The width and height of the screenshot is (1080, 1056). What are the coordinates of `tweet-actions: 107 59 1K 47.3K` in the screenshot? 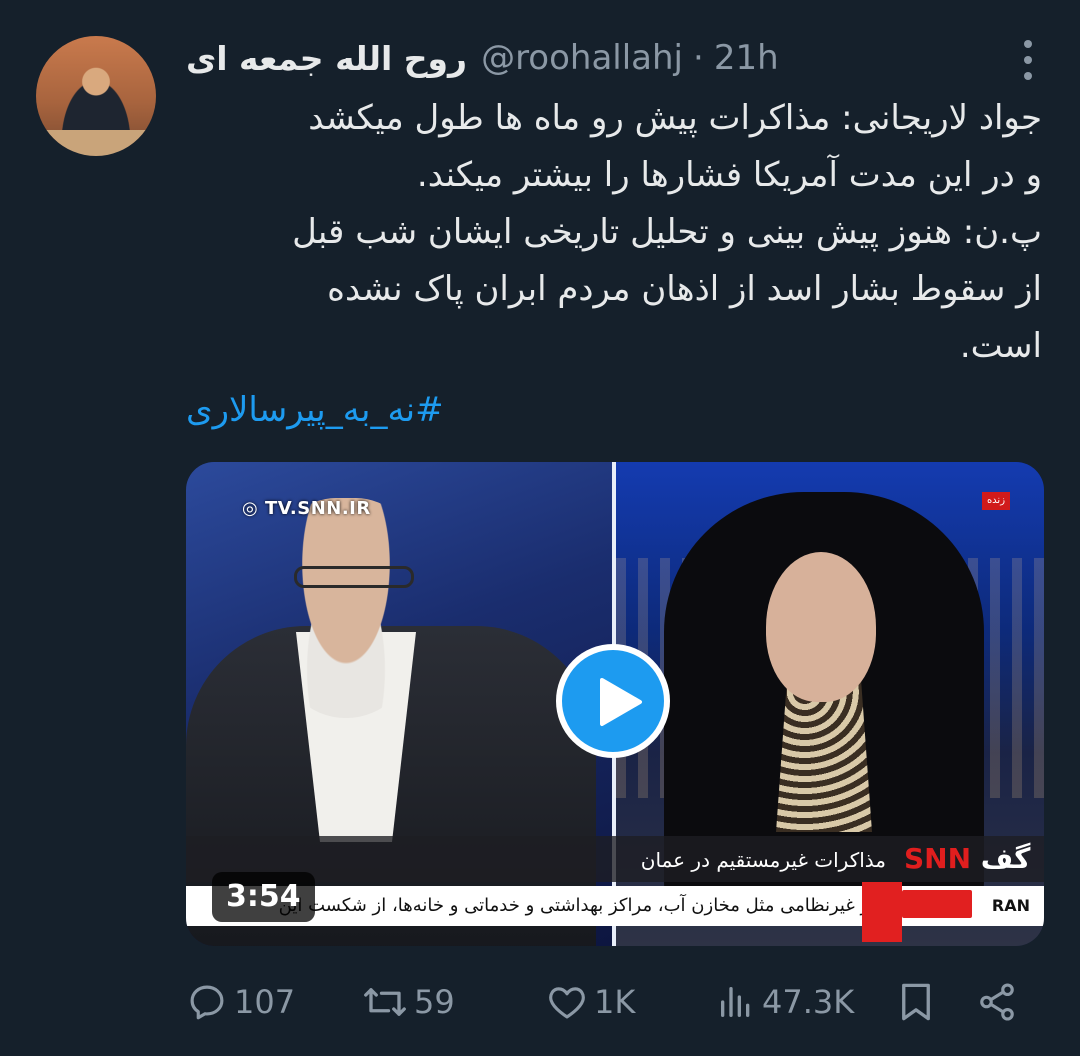 It's located at (613, 1002).